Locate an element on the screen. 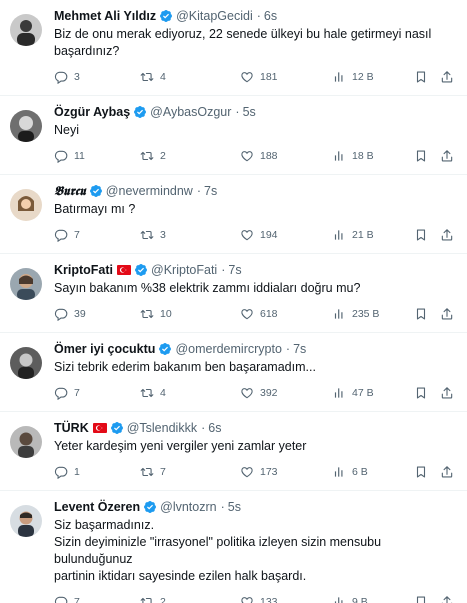 This screenshot has height=603, width=467. views-count: 12 B is located at coordinates (363, 77).